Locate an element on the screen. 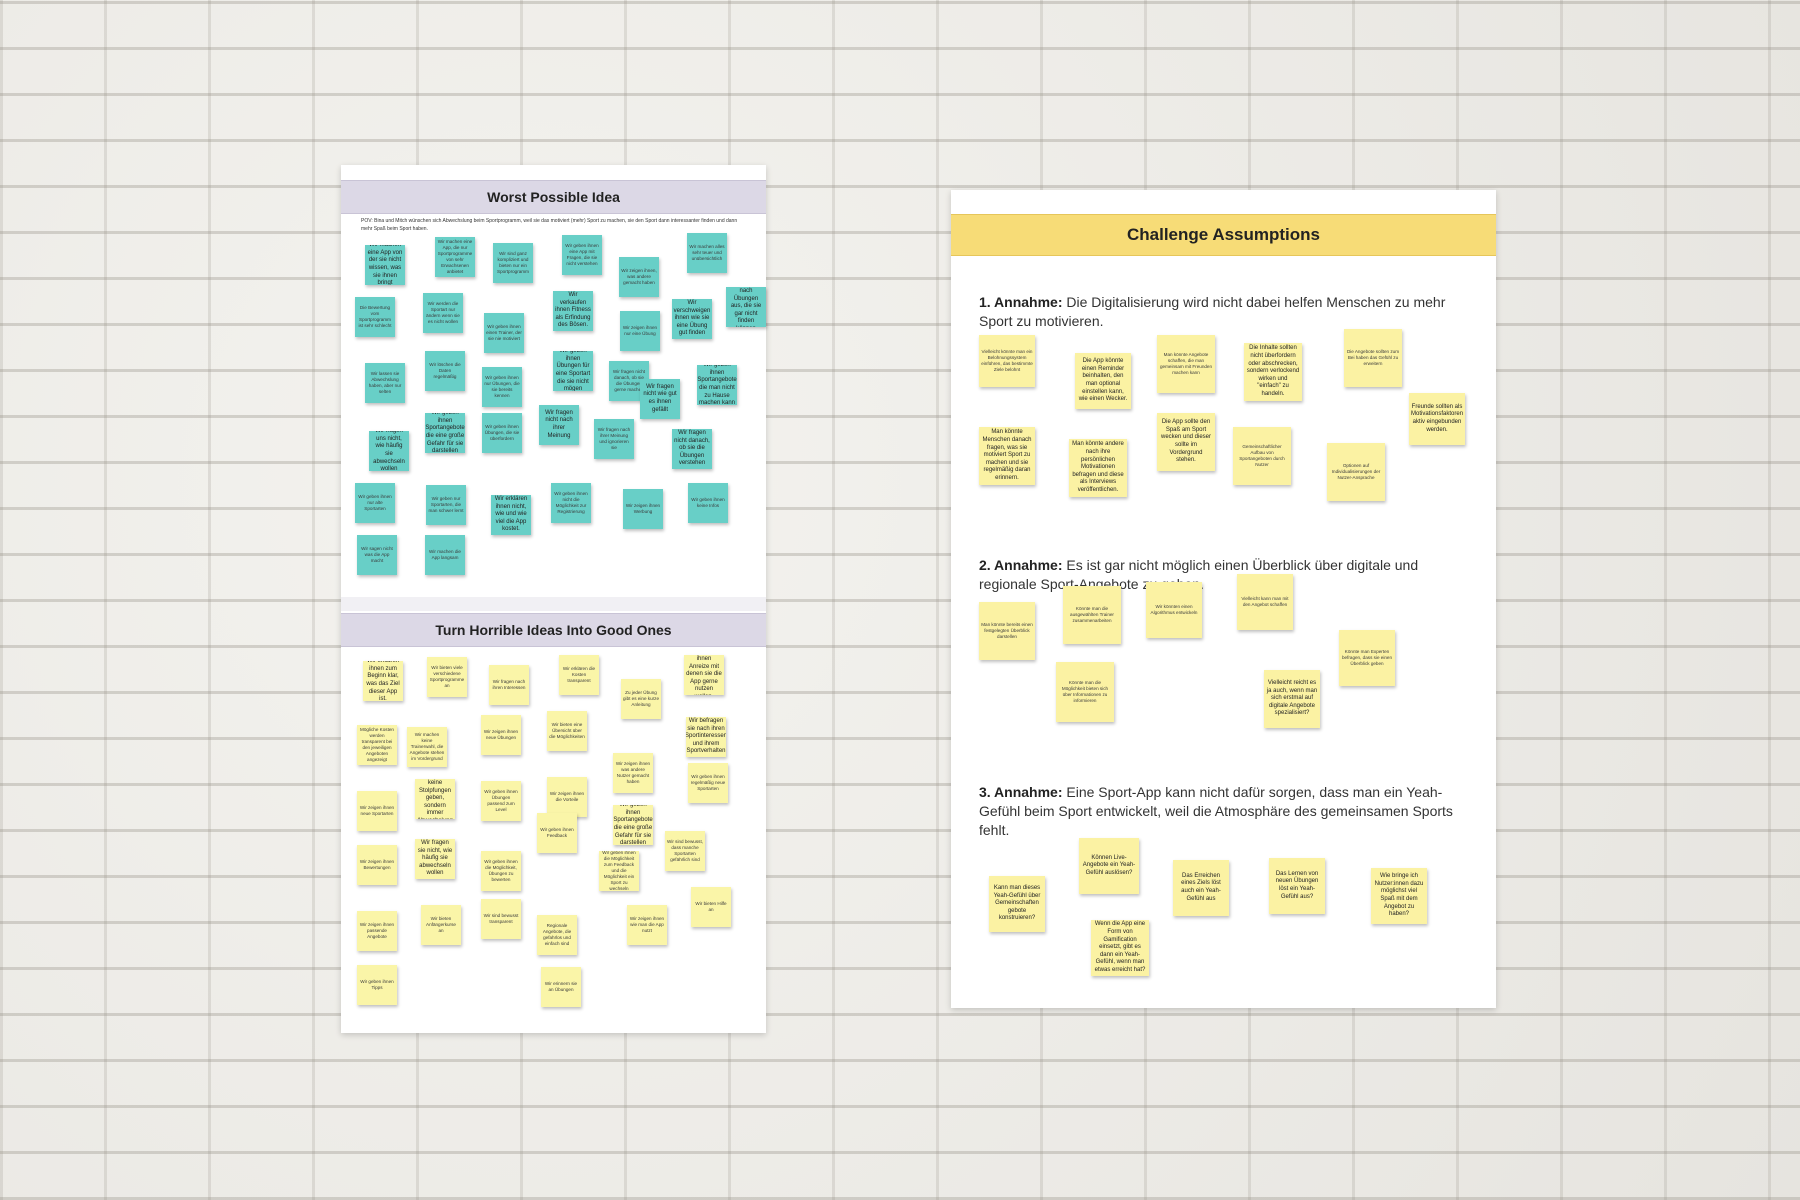  sticky-note: Wir machen die App langsam is located at coordinates (445, 555).